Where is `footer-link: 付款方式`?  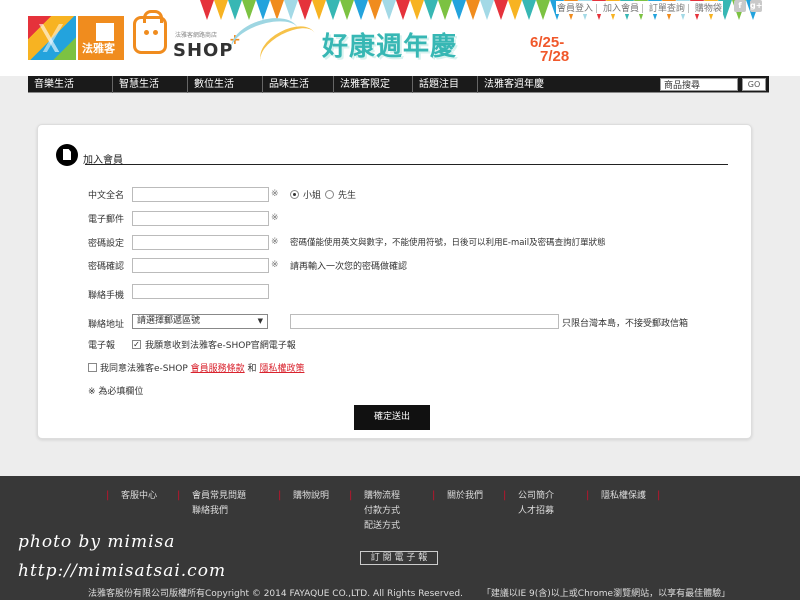
footer-link: 付款方式 is located at coordinates (382, 511).